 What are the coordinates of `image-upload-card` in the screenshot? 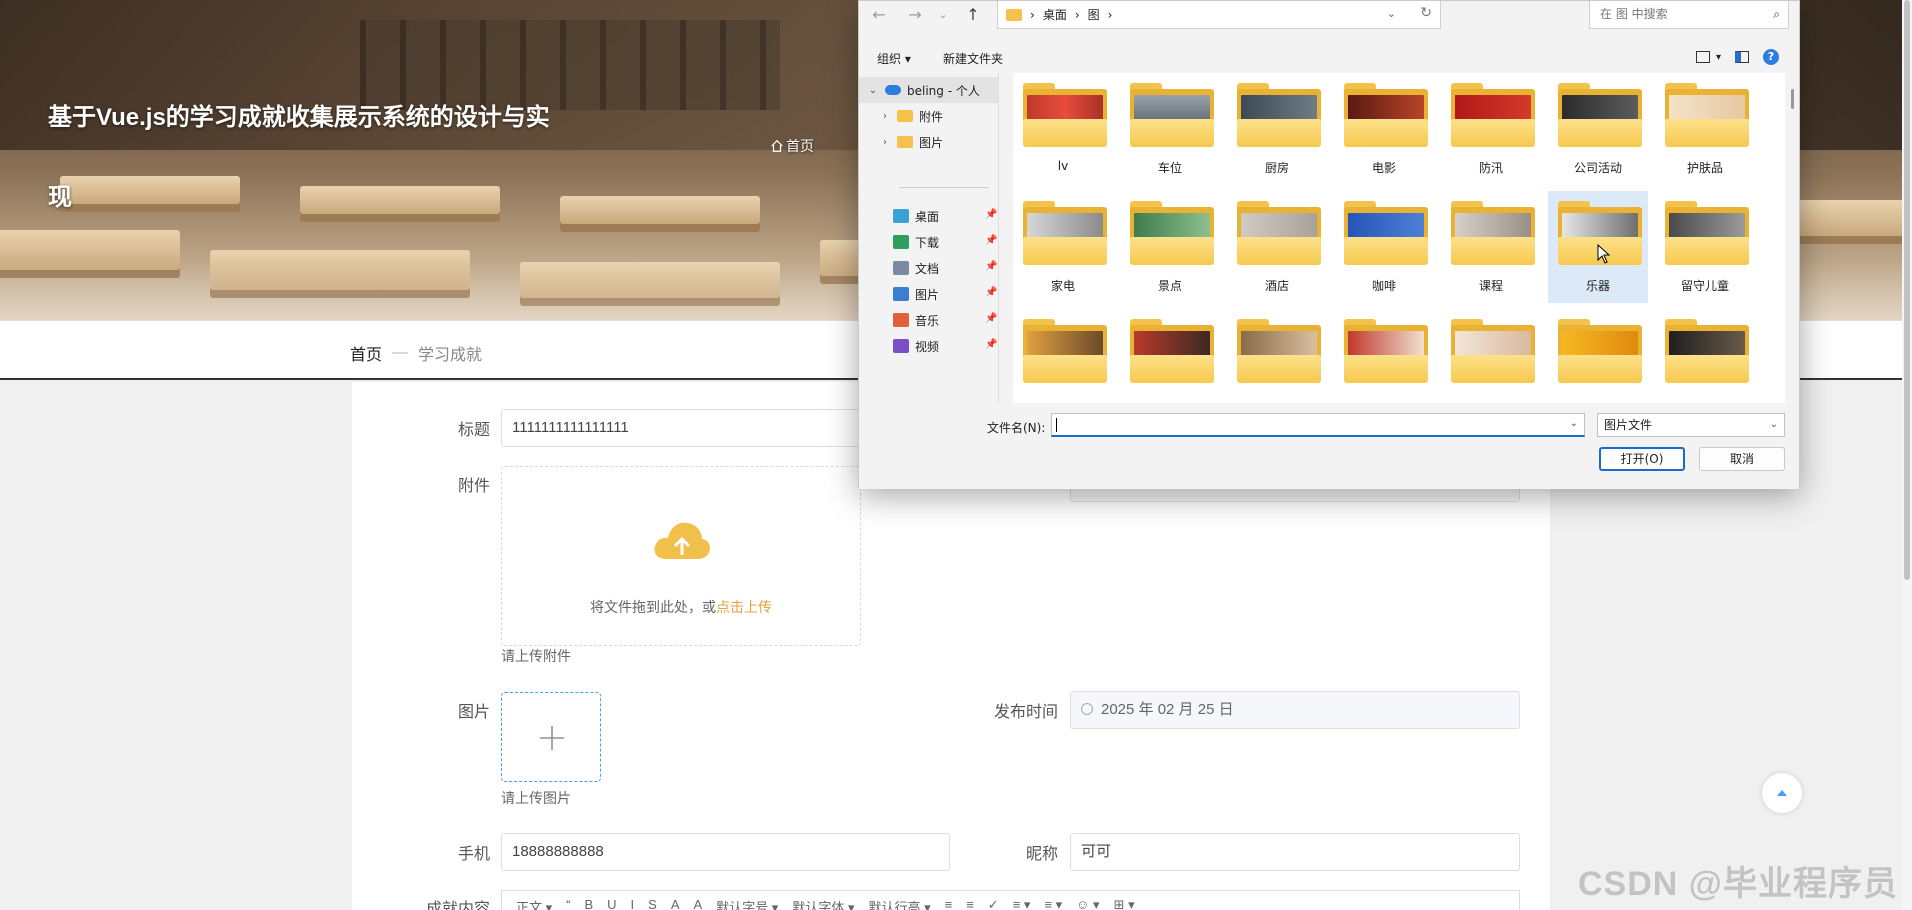 It's located at (551, 737).